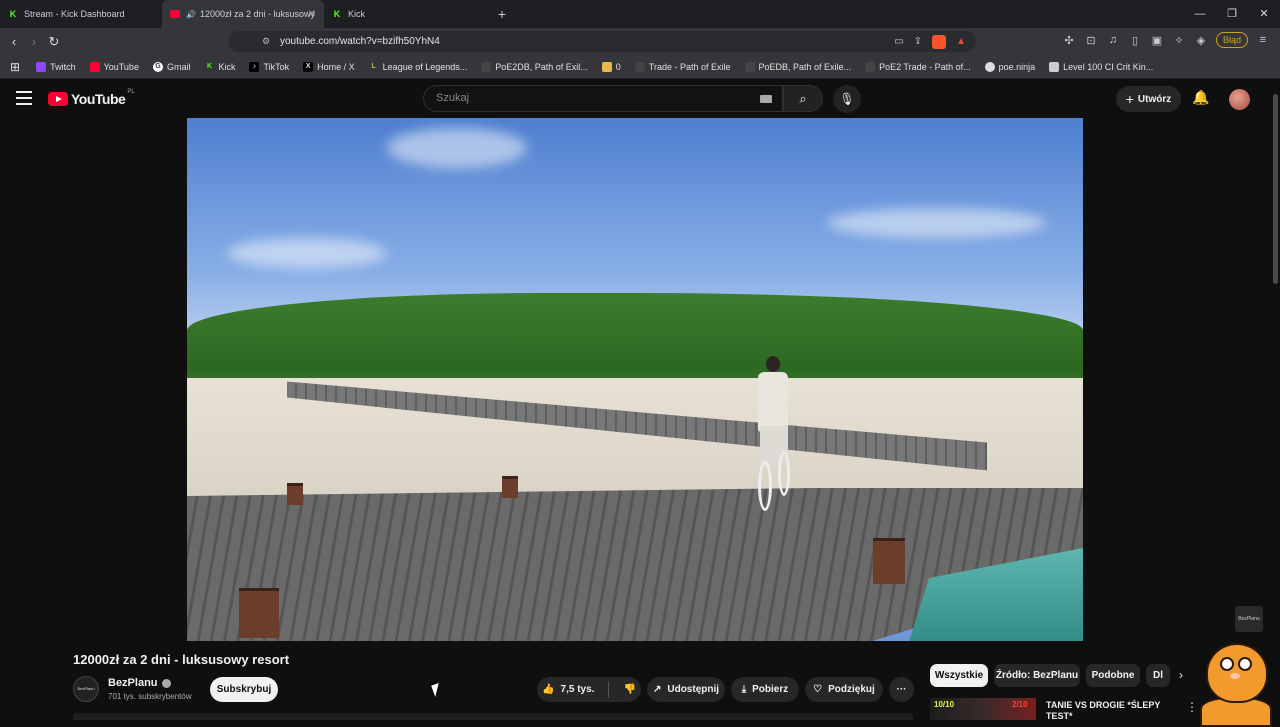  Describe the element at coordinates (81, 14) in the screenshot. I see `browser-tab: K Stream - Kick Dashboard` at that location.